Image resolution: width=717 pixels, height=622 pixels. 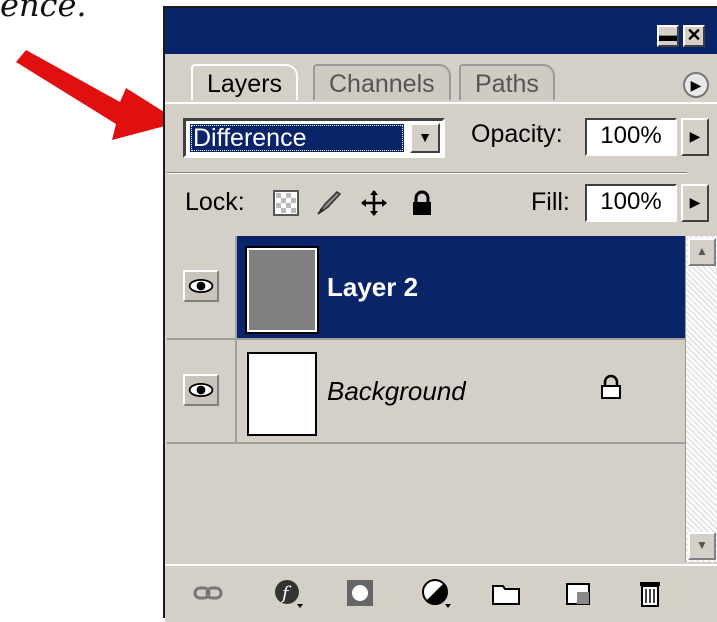 I want to click on link-icon, so click(x=208, y=593).